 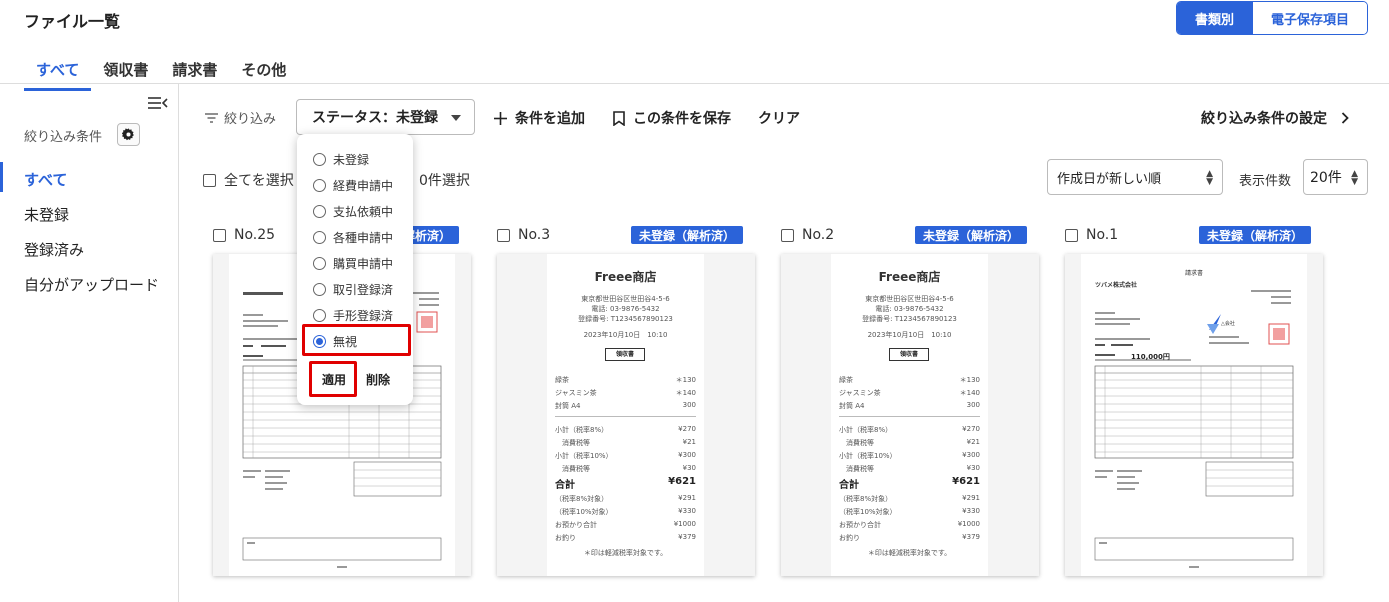 What do you see at coordinates (211, 117) in the screenshot?
I see `filter-icon` at bounding box center [211, 117].